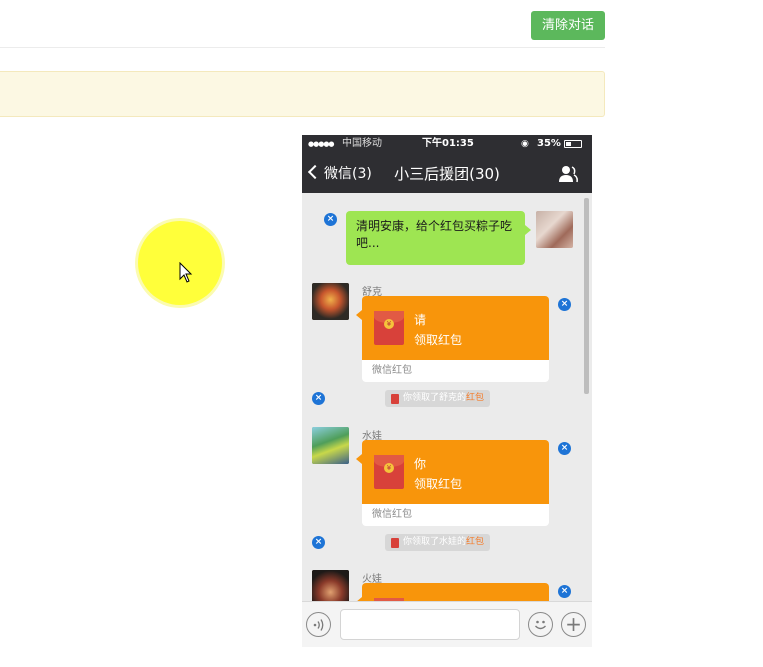  Describe the element at coordinates (321, 144) in the screenshot. I see `signal-icon: ●●●●●` at that location.